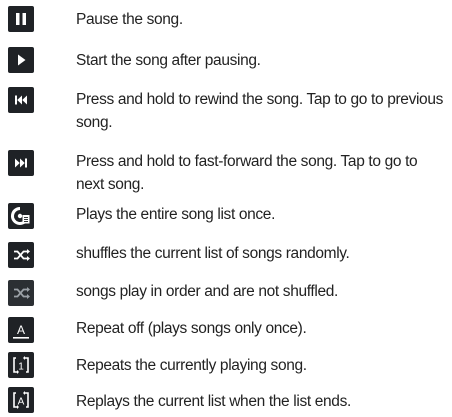 This screenshot has width=452, height=417. Describe the element at coordinates (21, 19) in the screenshot. I see `pause-icon` at that location.